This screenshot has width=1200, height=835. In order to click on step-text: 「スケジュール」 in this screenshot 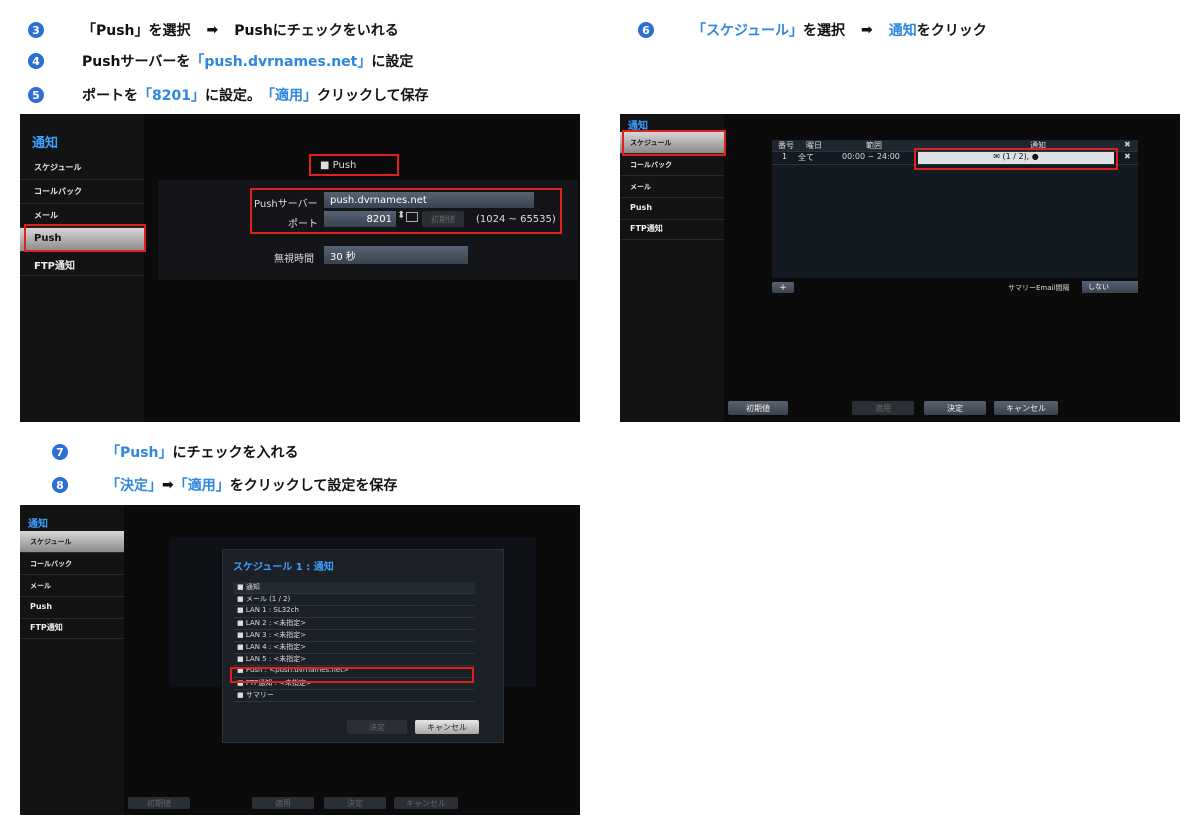, I will do `click(748, 31)`.